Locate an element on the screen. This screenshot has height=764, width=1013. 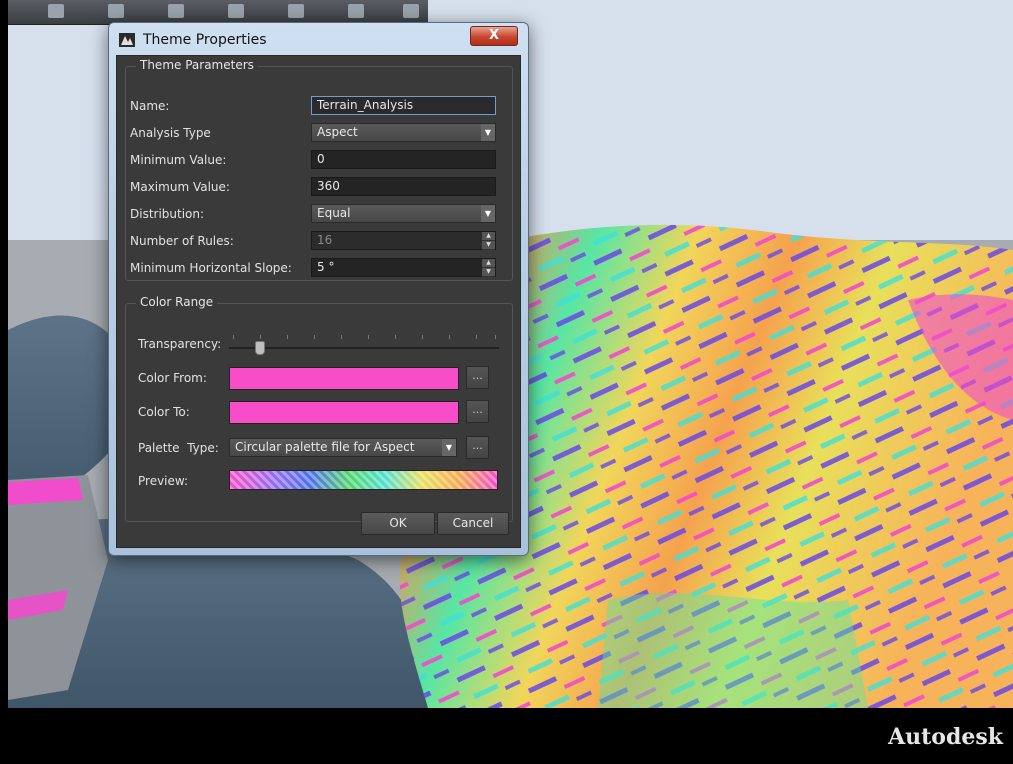
cancel-button: Cancel is located at coordinates (473, 523).